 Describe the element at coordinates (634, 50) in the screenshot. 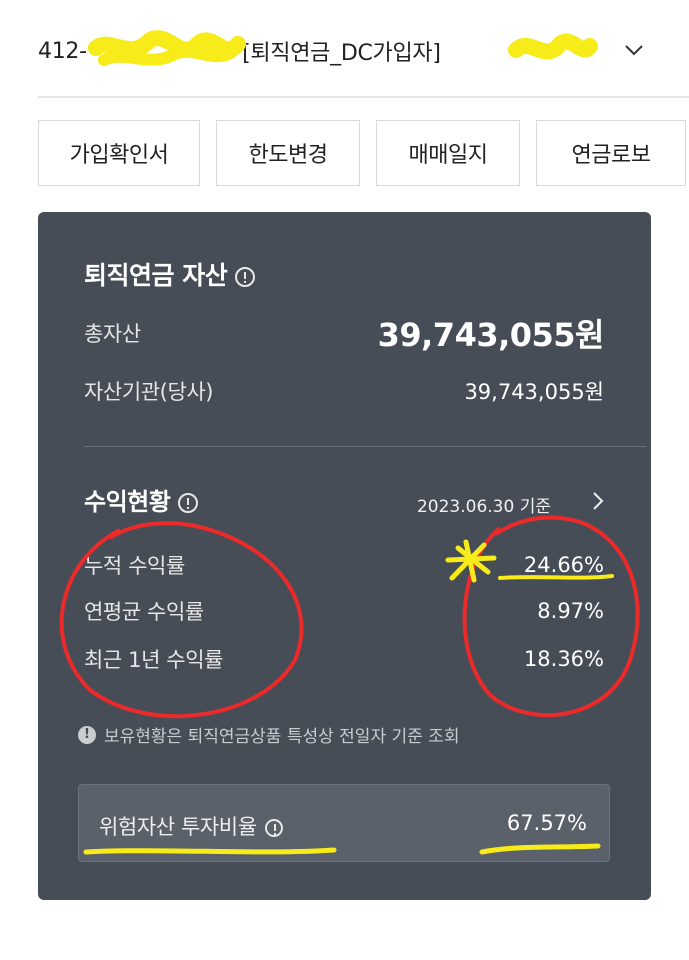

I see `chevron-down-icon` at that location.